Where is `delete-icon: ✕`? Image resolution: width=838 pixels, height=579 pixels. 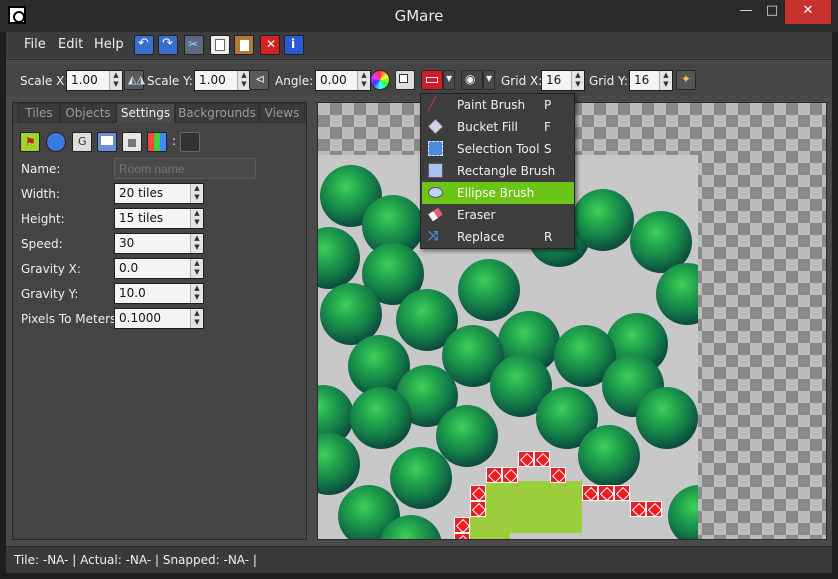 delete-icon: ✕ is located at coordinates (271, 44).